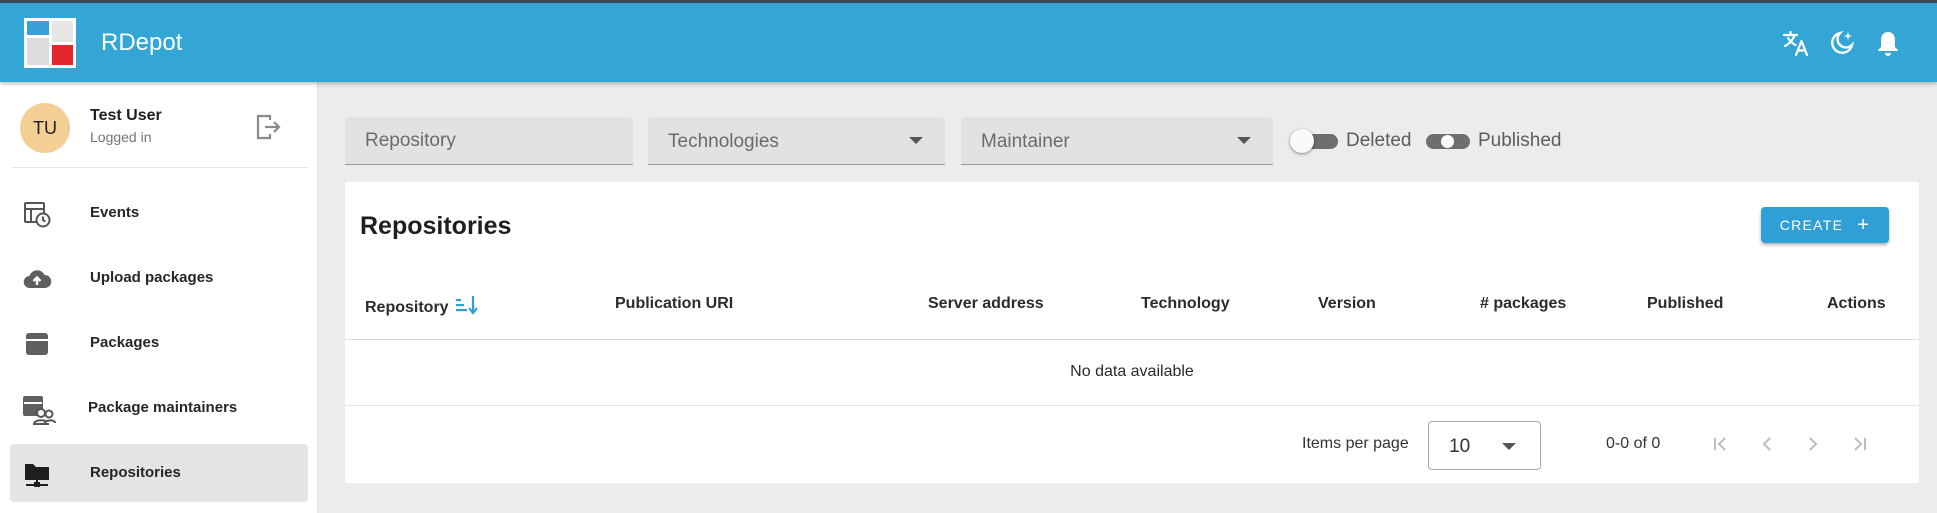 The width and height of the screenshot is (1937, 513). What do you see at coordinates (1721, 444) in the screenshot?
I see `first-page-icon` at bounding box center [1721, 444].